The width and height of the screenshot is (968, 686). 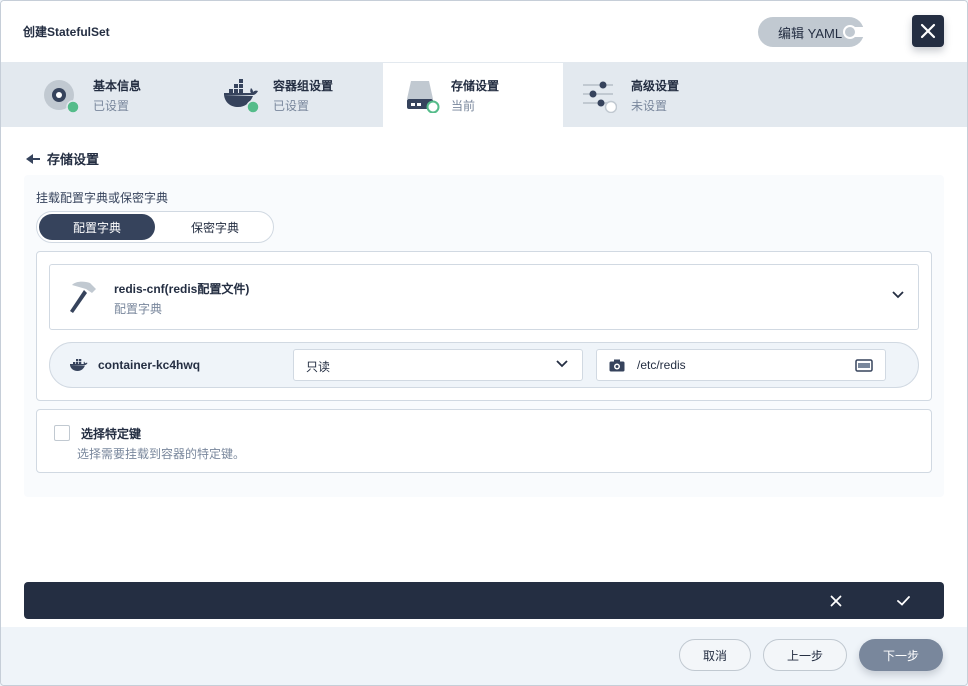 What do you see at coordinates (661, 365) in the screenshot?
I see `mount-path-value: /etc/redis` at bounding box center [661, 365].